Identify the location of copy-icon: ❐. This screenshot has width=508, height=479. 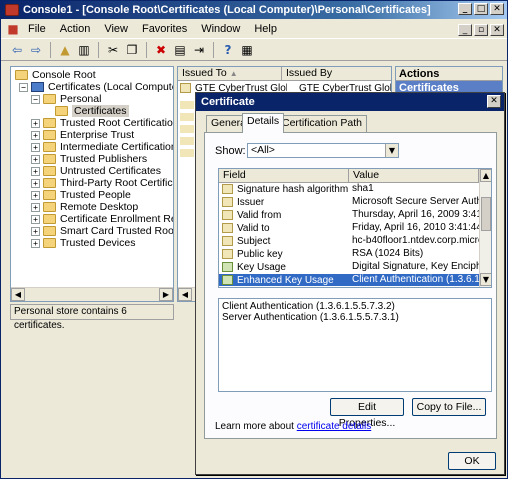
(132, 50).